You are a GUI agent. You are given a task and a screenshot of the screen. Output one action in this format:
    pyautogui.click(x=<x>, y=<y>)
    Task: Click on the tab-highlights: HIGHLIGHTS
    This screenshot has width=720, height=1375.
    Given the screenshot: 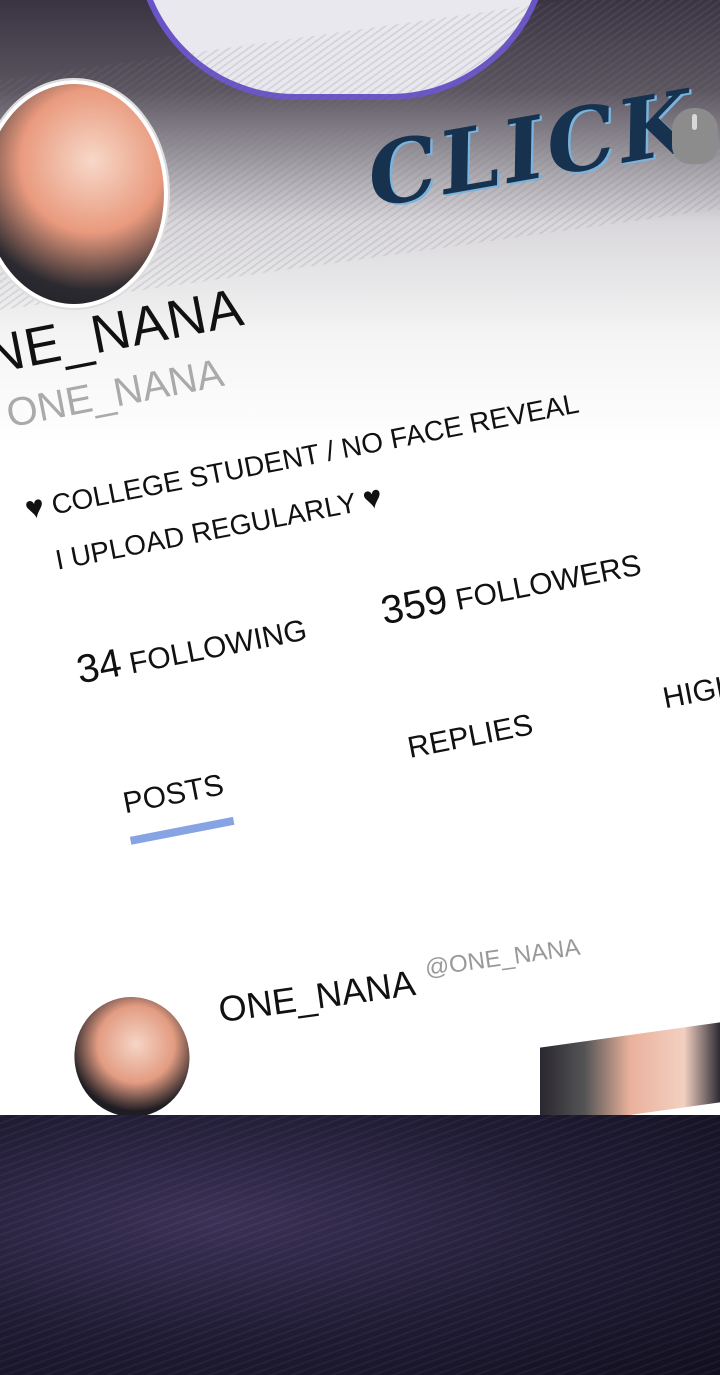 What is the action you would take?
    pyautogui.click(x=690, y=682)
    